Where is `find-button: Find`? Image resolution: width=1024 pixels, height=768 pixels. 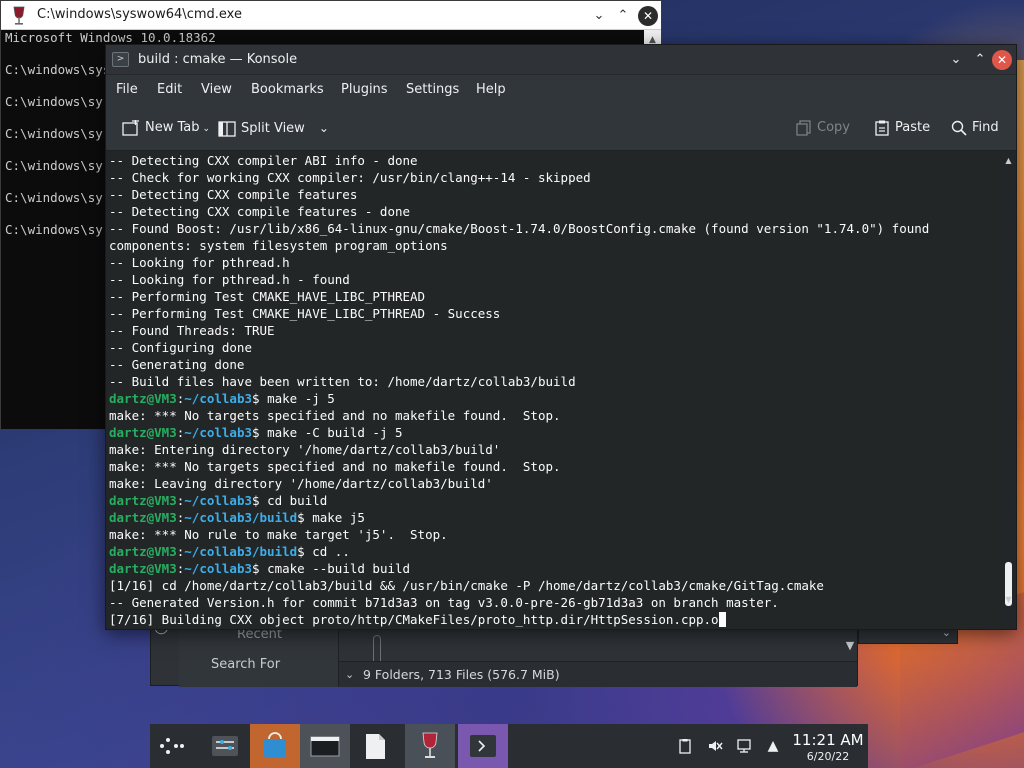
find-button: Find is located at coordinates (975, 128).